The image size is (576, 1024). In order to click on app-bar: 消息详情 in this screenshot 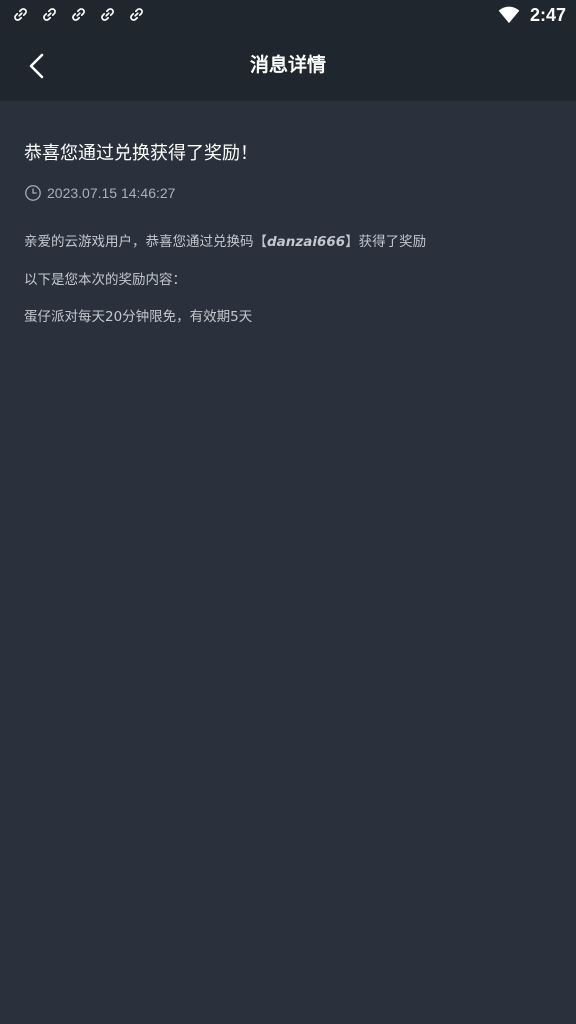, I will do `click(288, 65)`.